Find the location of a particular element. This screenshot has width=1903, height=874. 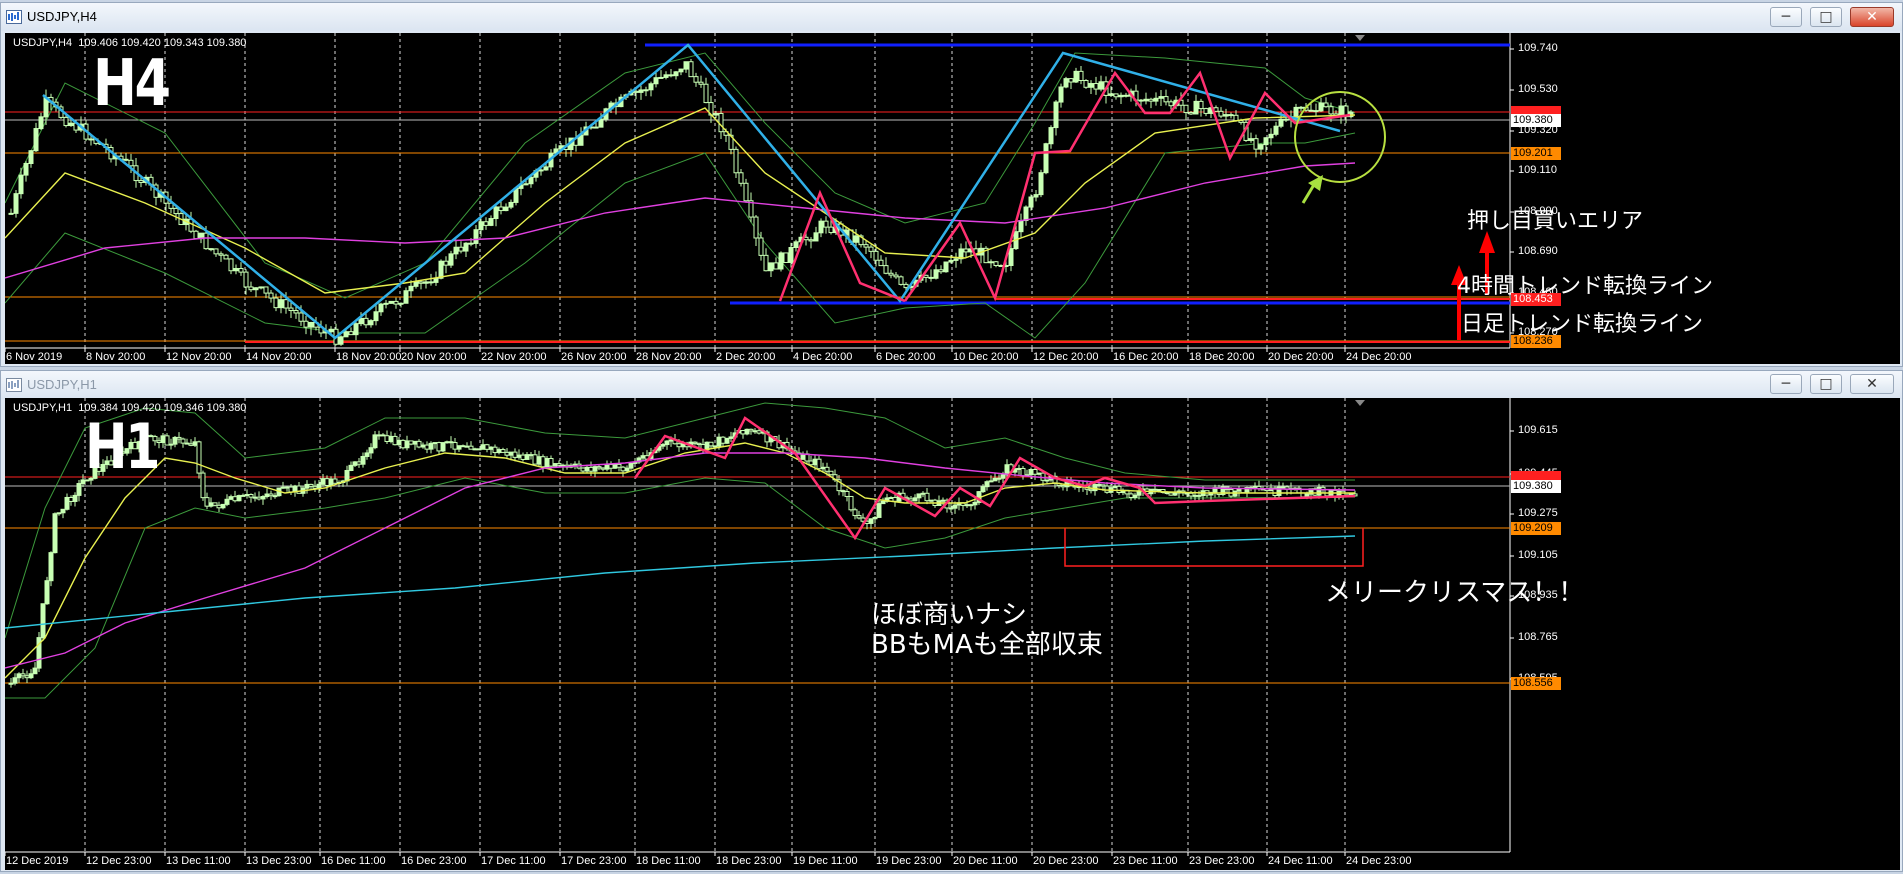

price-label: 109.740 is located at coordinates (1538, 48).